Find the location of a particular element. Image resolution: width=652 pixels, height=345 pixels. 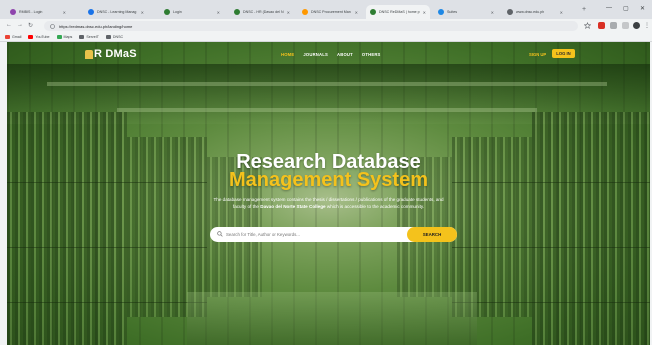

nav-link-others: OTHERS is located at coordinates (371, 54).